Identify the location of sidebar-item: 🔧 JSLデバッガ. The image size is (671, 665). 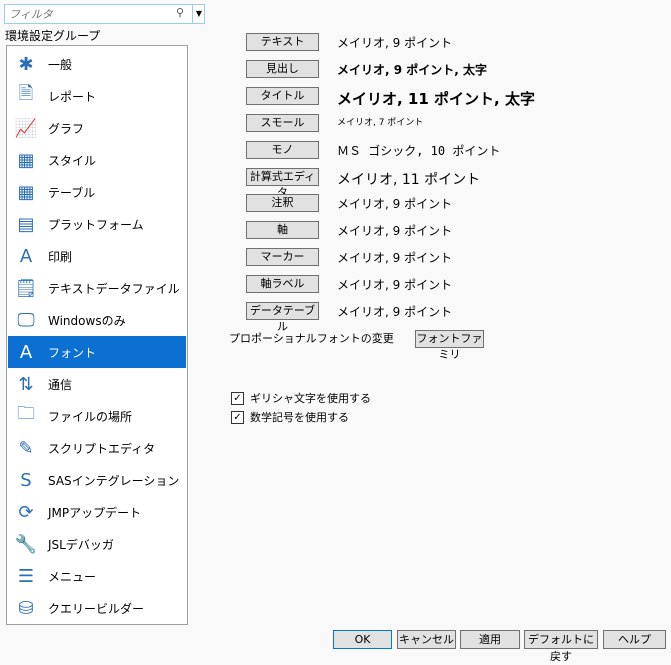
(97, 544).